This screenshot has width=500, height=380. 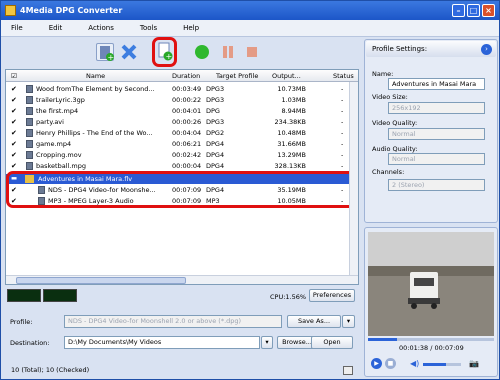 What do you see at coordinates (95, 76) in the screenshot?
I see `col-name: Name` at bounding box center [95, 76].